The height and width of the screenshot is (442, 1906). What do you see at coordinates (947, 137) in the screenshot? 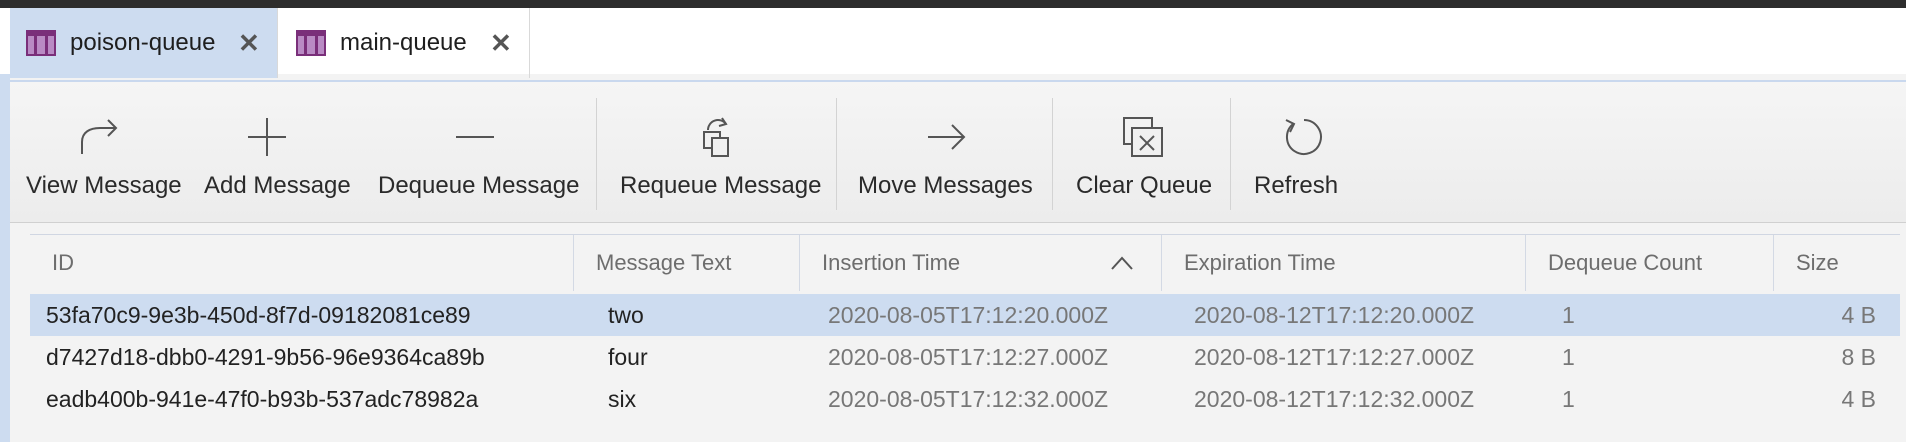
I see `right-arrow-icon` at bounding box center [947, 137].